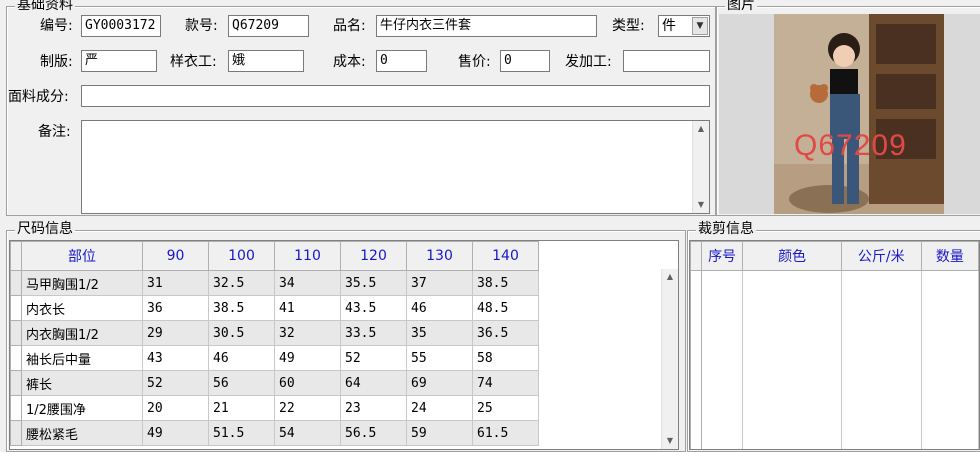 The height and width of the screenshot is (452, 980). Describe the element at coordinates (439, 383) in the screenshot. I see `cell: 69` at that location.